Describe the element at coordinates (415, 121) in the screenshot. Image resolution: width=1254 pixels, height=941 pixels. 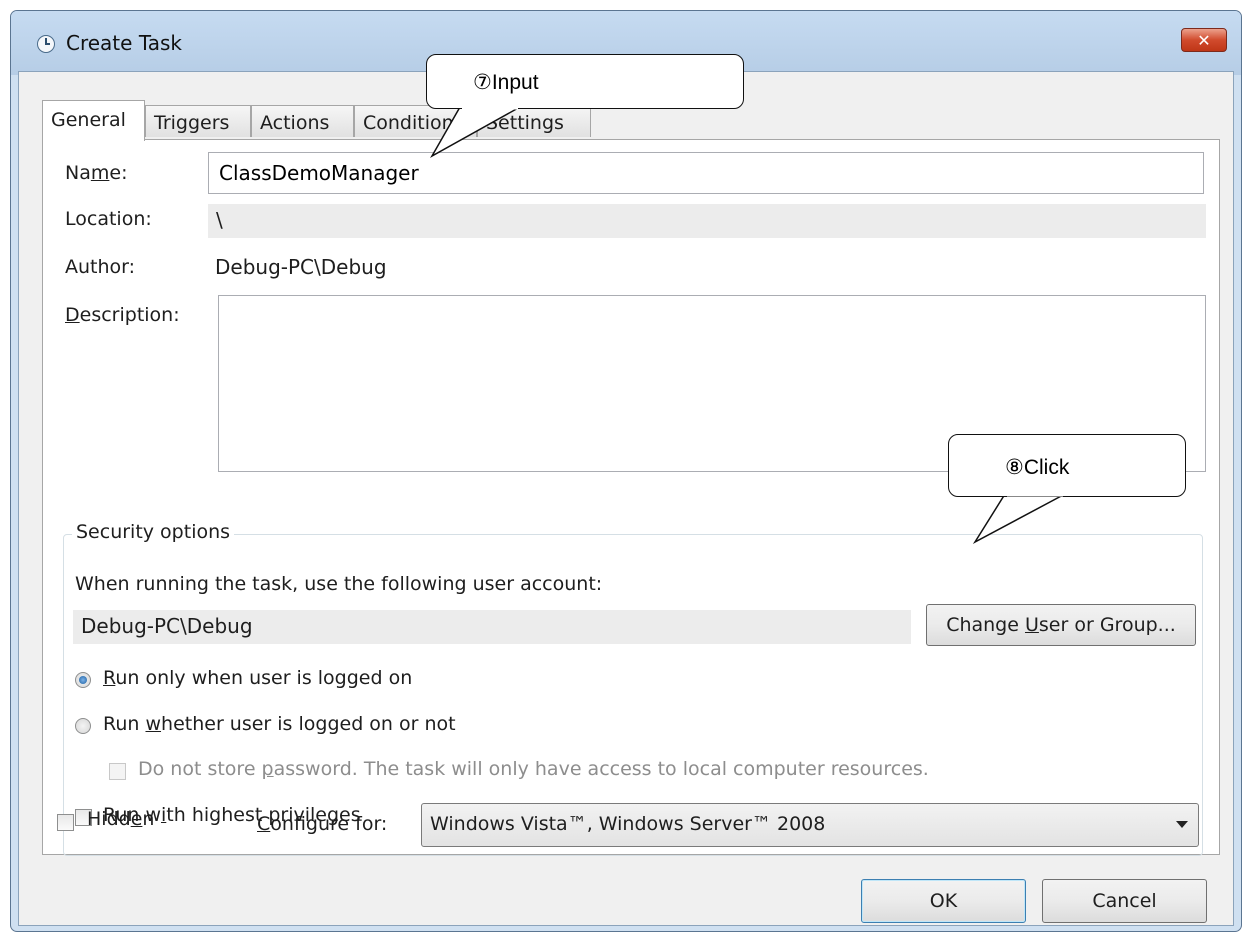
I see `tab-conditions: Conditions` at that location.